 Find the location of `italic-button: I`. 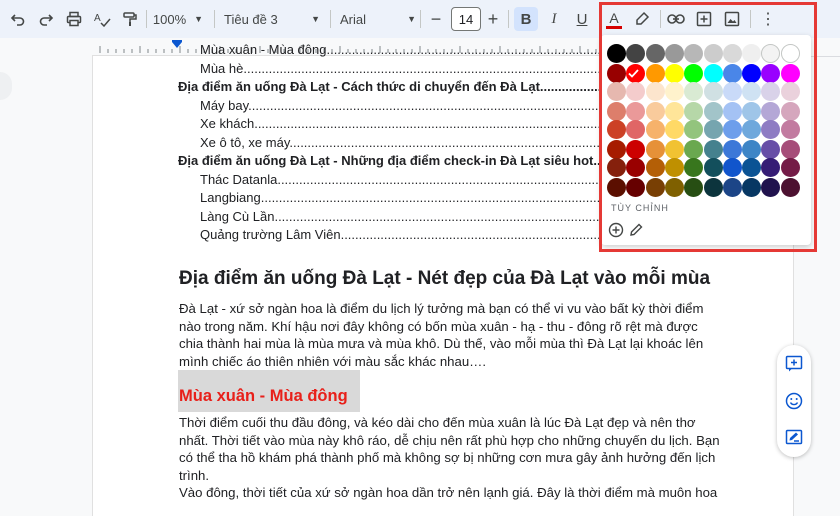

italic-button: I is located at coordinates (554, 19).